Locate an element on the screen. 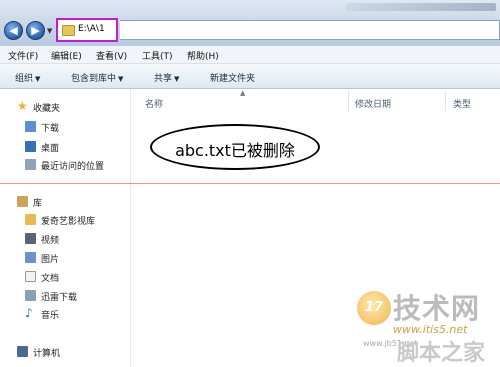 Image resolution: width=500 pixels, height=367 pixels. nav-videos-label: 视频 is located at coordinates (50, 241).